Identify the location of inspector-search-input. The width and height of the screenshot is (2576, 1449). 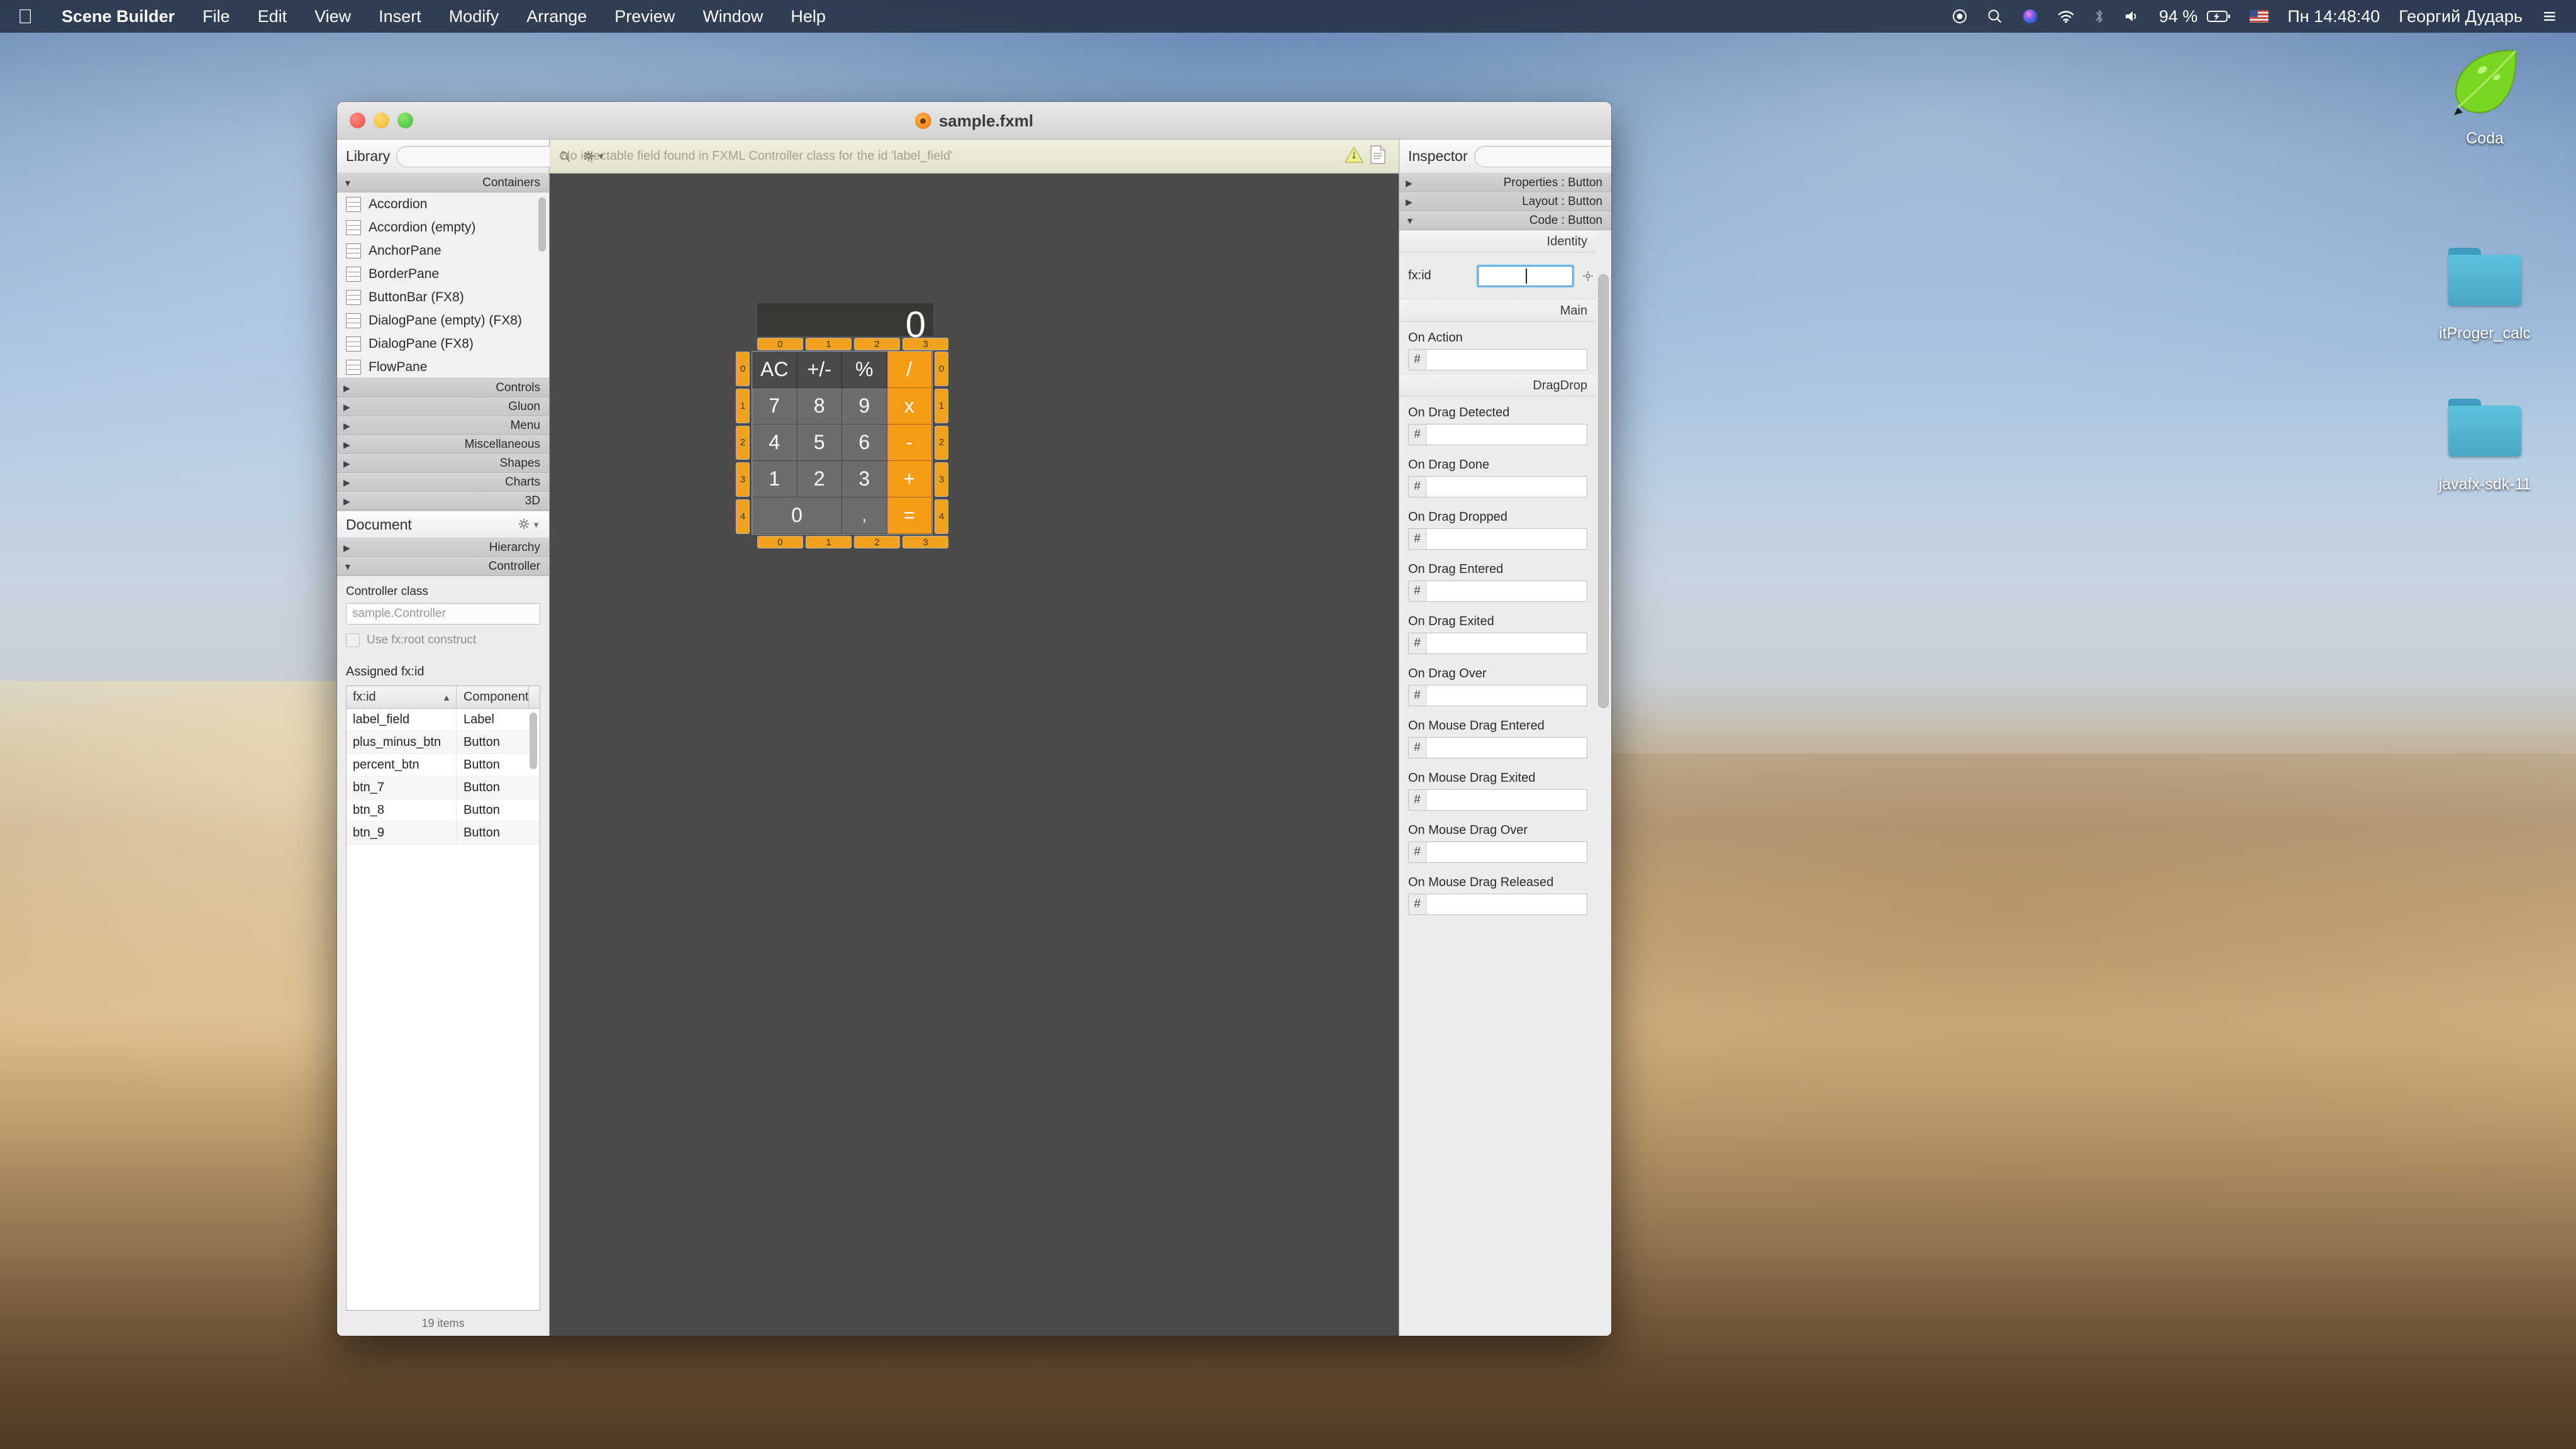
(1546, 156).